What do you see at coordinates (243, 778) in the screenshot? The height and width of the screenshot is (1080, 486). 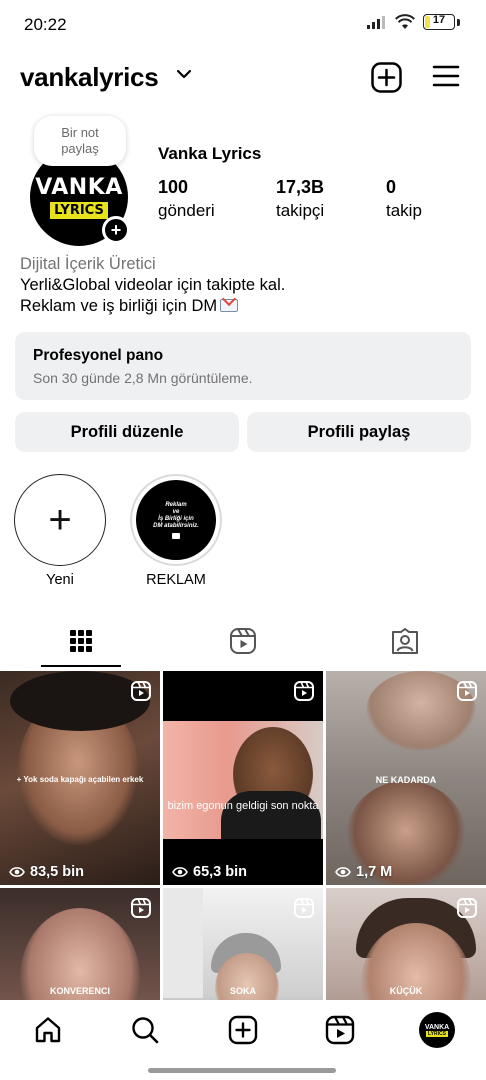 I see `post-thumbnail: bizim egonun geldigi son nokta 65,3 bin` at bounding box center [243, 778].